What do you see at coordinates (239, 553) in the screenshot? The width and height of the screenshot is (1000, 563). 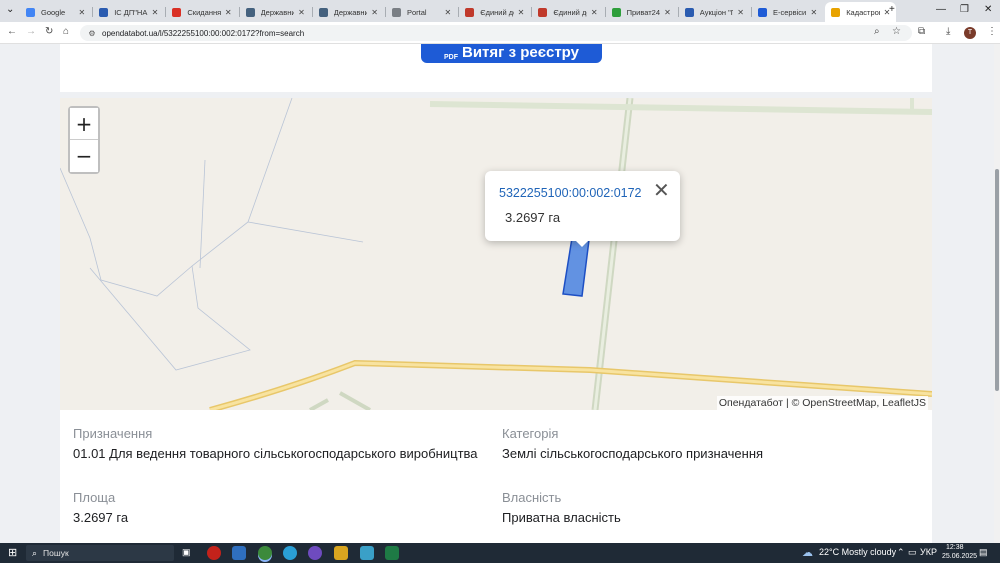 I see `calculator-app-icon` at bounding box center [239, 553].